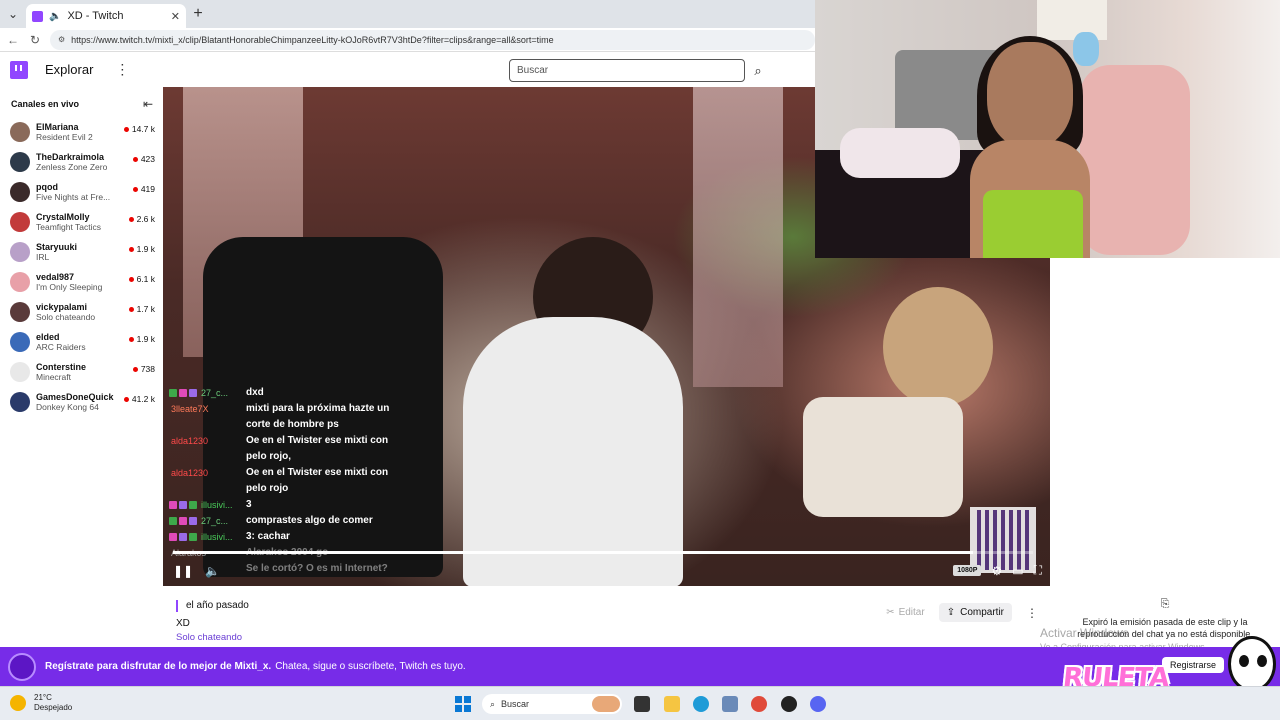 The height and width of the screenshot is (720, 1280). I want to click on channel-game: Zenless Zone Zero, so click(72, 167).